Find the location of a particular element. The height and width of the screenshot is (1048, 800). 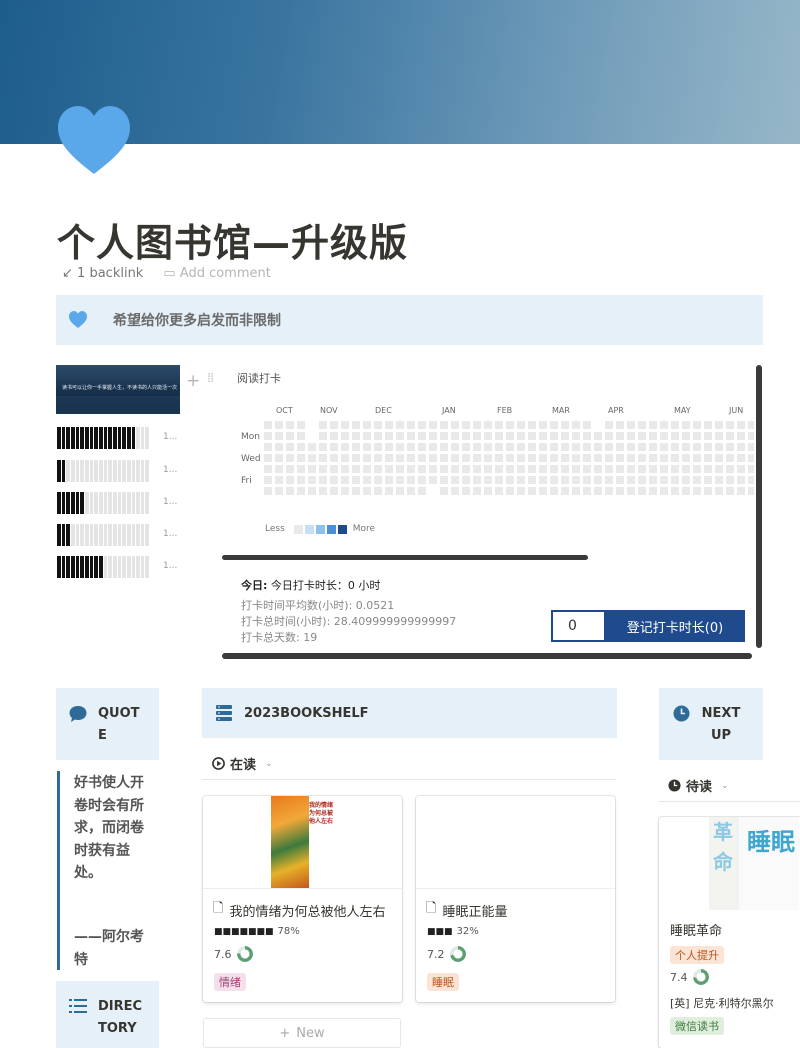

vertical-scrollbar is located at coordinates (759, 506).